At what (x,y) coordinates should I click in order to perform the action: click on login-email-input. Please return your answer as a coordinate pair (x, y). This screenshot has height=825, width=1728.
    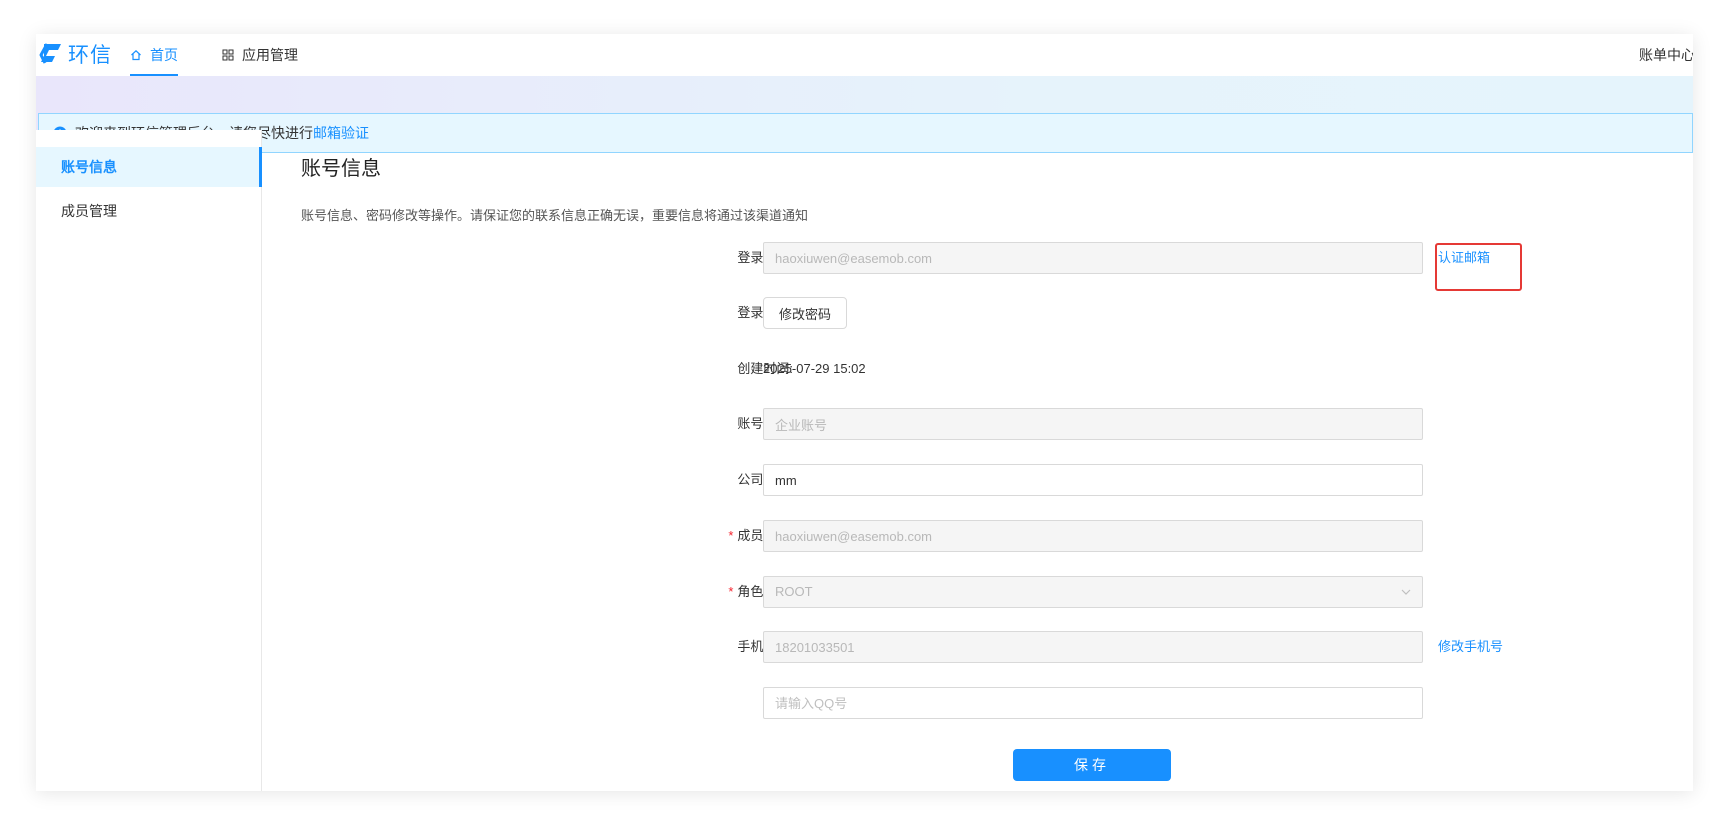
    Looking at the image, I should click on (1093, 258).